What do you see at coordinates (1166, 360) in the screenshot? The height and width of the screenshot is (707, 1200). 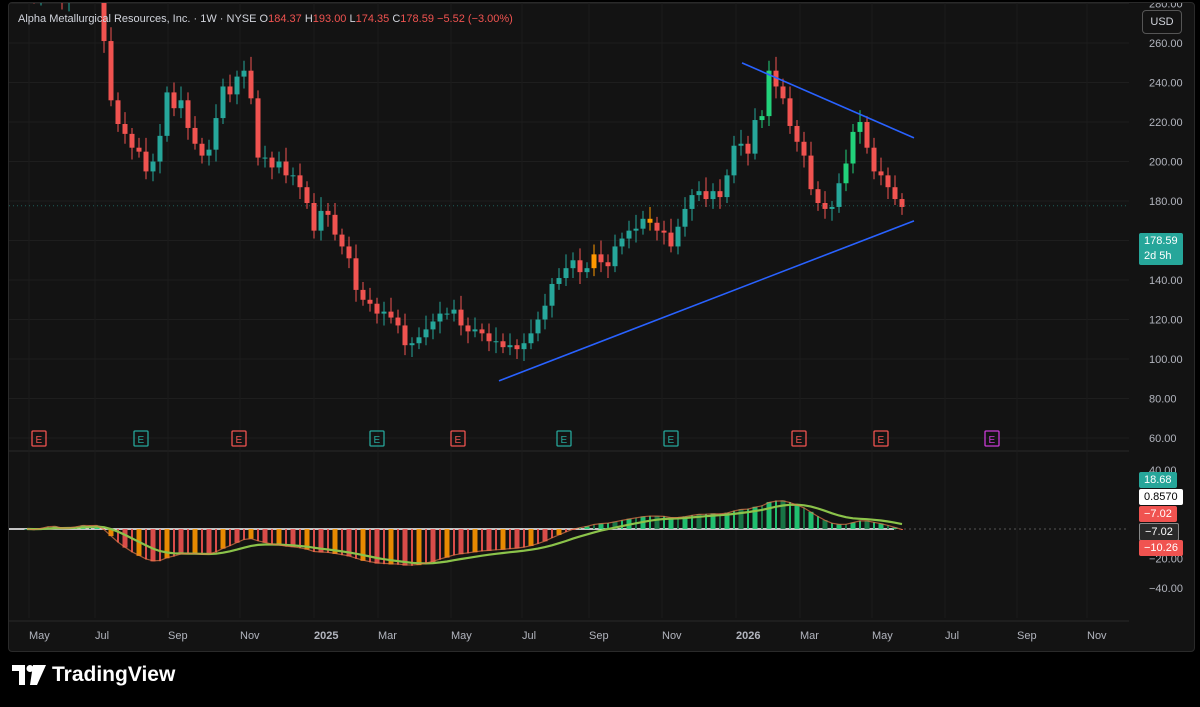 I see `price-axis-tick: 100.00` at bounding box center [1166, 360].